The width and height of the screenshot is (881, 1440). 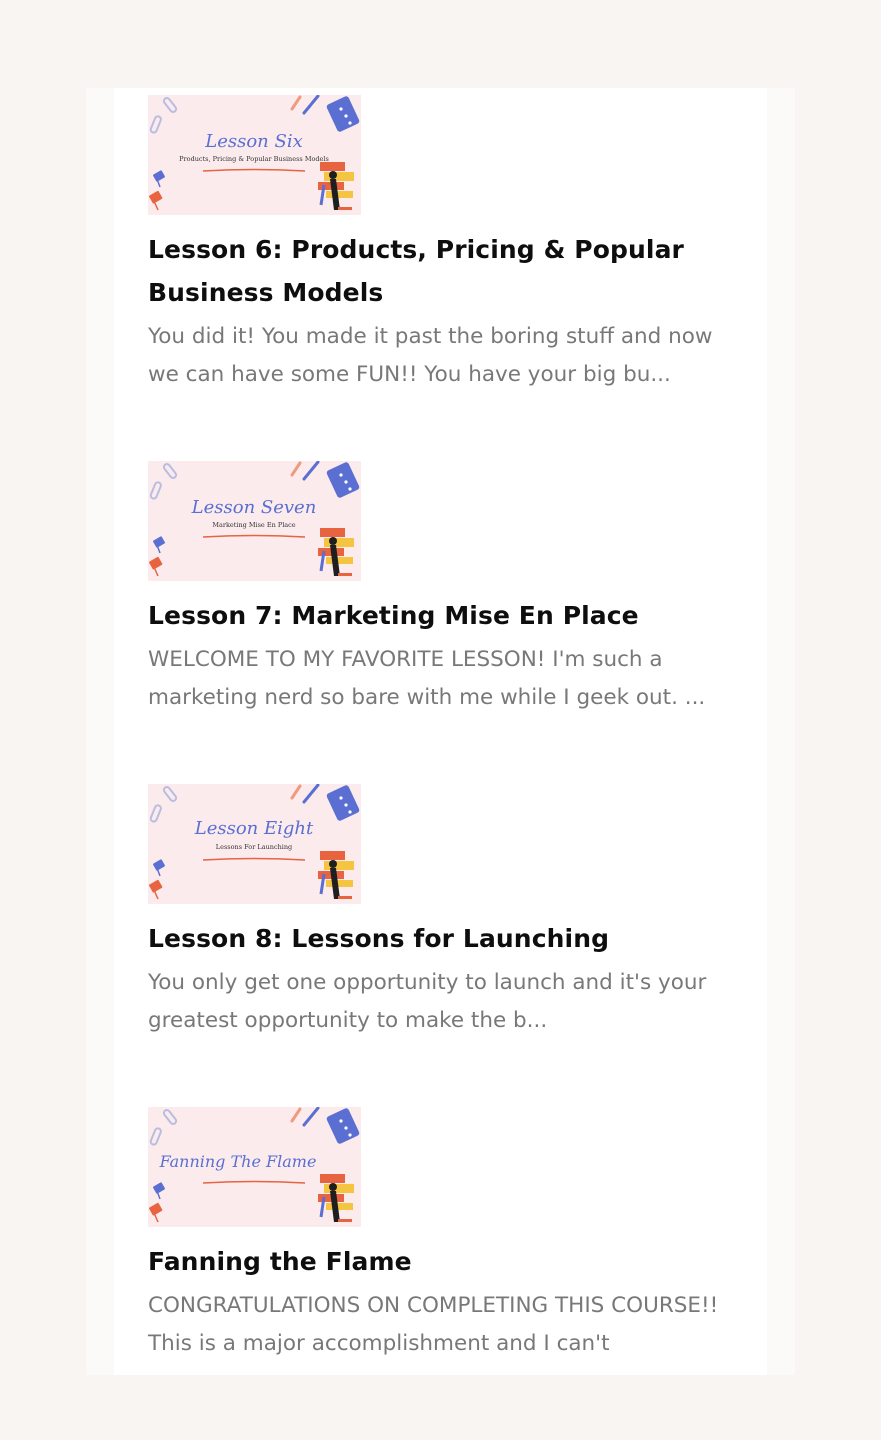 I want to click on lesson-title: Fanning the Flame, so click(x=448, y=1261).